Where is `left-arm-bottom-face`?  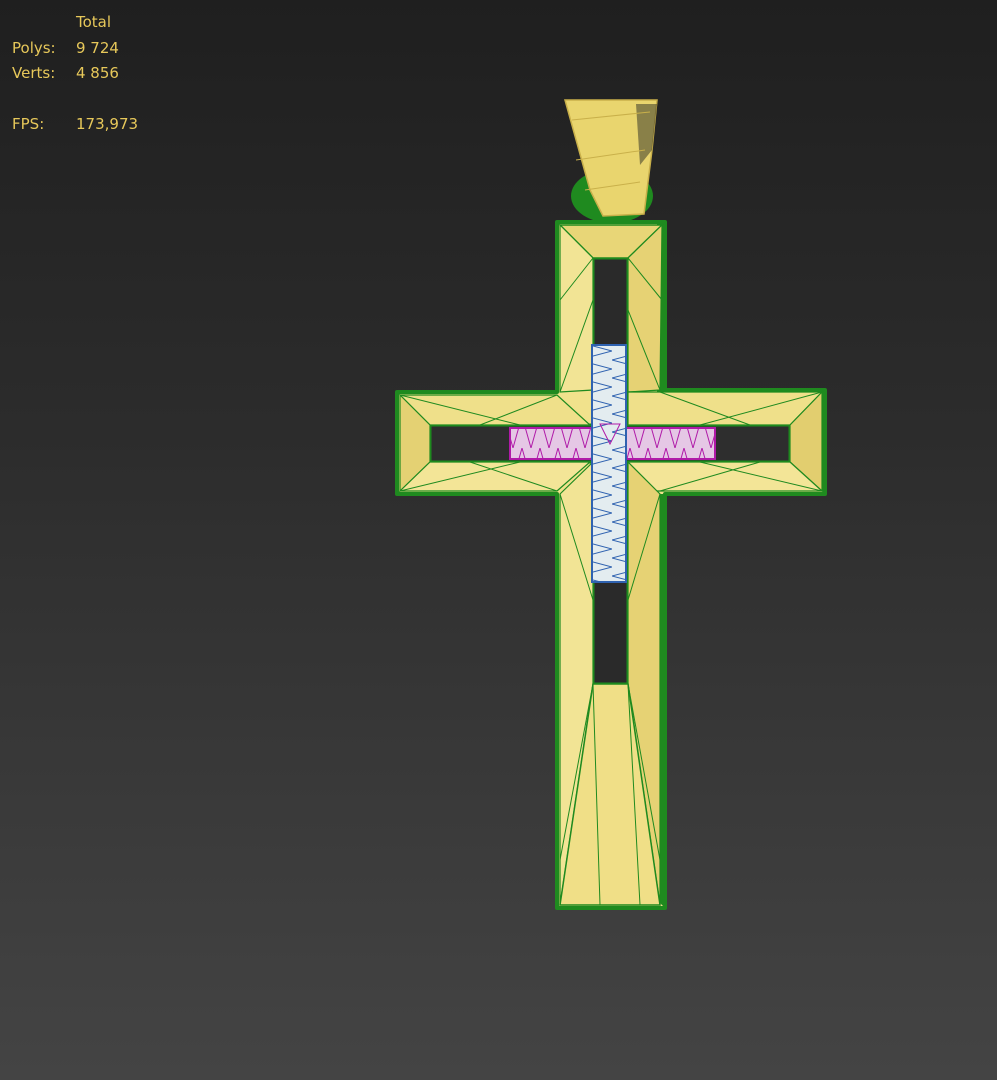
left-arm-bottom-face is located at coordinates (495, 476).